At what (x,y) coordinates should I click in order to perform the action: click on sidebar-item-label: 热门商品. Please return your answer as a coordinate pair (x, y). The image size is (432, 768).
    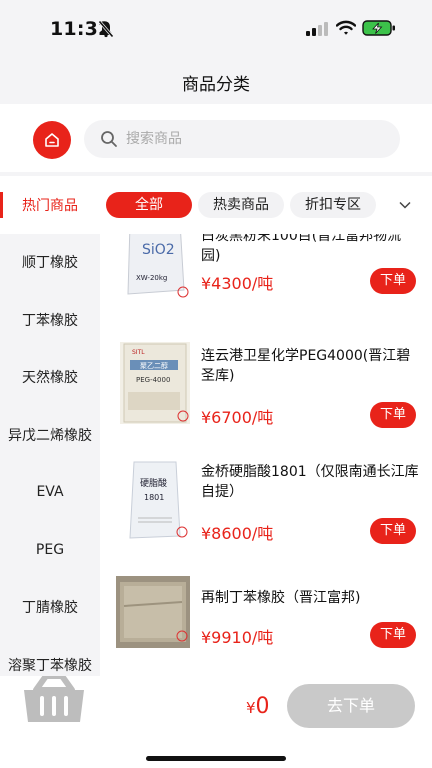
    Looking at the image, I should click on (50, 205).